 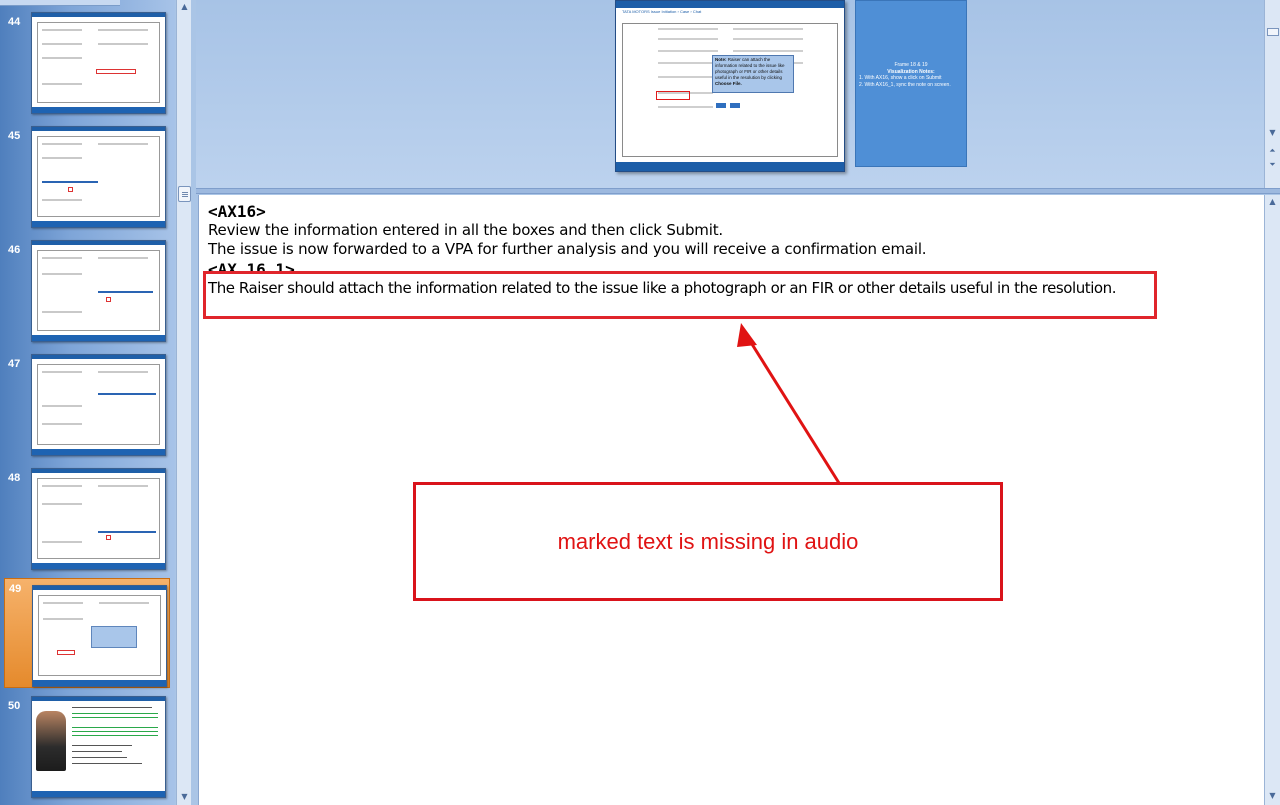 What do you see at coordinates (15, 589) in the screenshot?
I see `slide-number: 49` at bounding box center [15, 589].